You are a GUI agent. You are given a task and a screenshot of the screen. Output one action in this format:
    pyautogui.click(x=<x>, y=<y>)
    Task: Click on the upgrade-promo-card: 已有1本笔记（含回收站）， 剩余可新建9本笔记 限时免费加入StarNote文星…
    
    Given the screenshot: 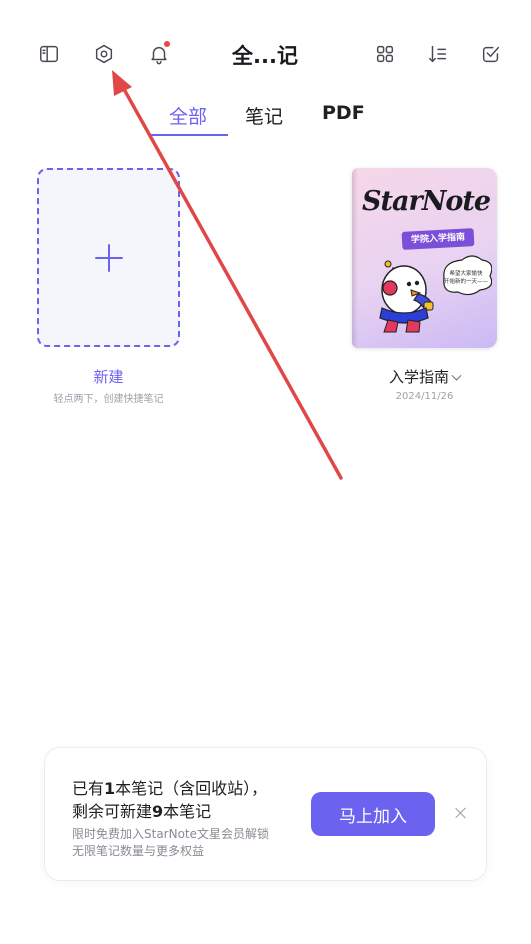 What is the action you would take?
    pyautogui.click(x=265, y=814)
    